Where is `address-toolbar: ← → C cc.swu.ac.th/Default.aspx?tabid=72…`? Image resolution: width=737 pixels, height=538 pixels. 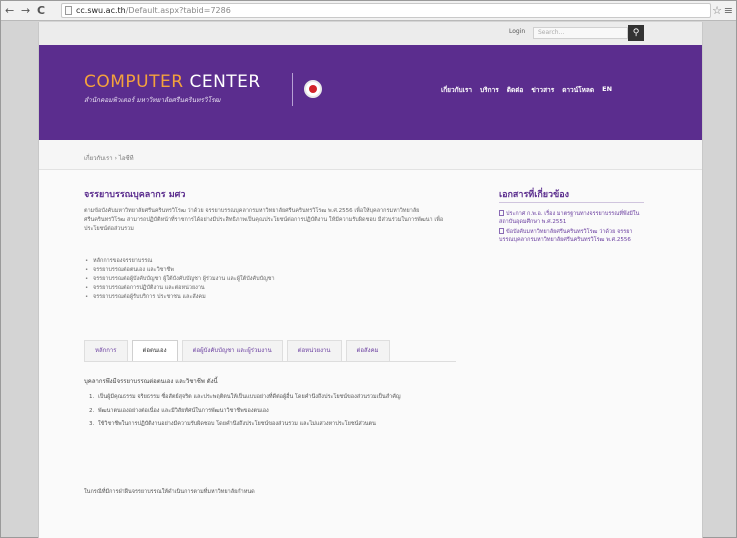
address-toolbar: ← → C cc.swu.ac.th/Default.aspx?tabid=72… is located at coordinates (368, 11).